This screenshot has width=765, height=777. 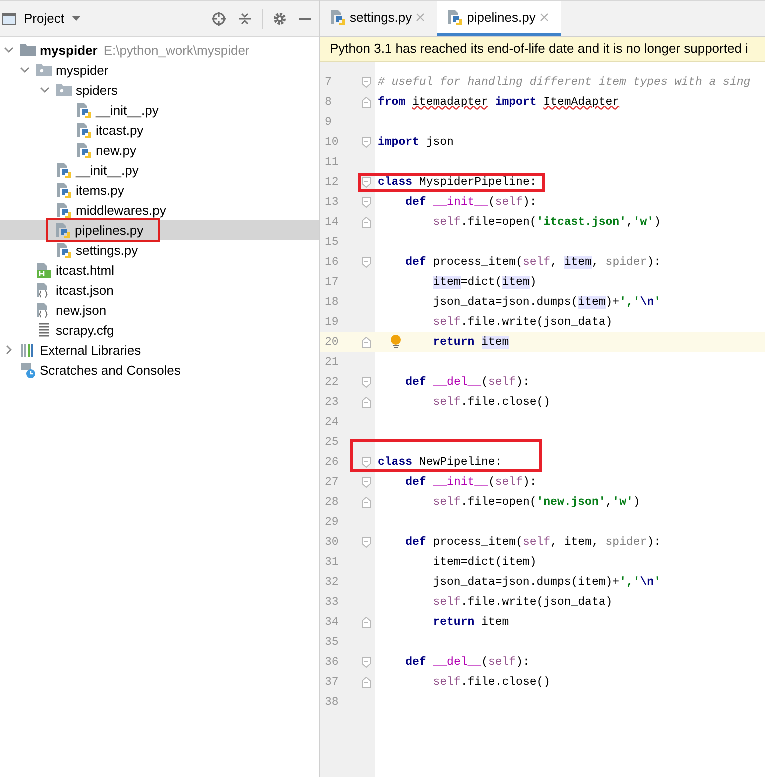 What do you see at coordinates (44, 270) in the screenshot?
I see `html-file-icon` at bounding box center [44, 270].